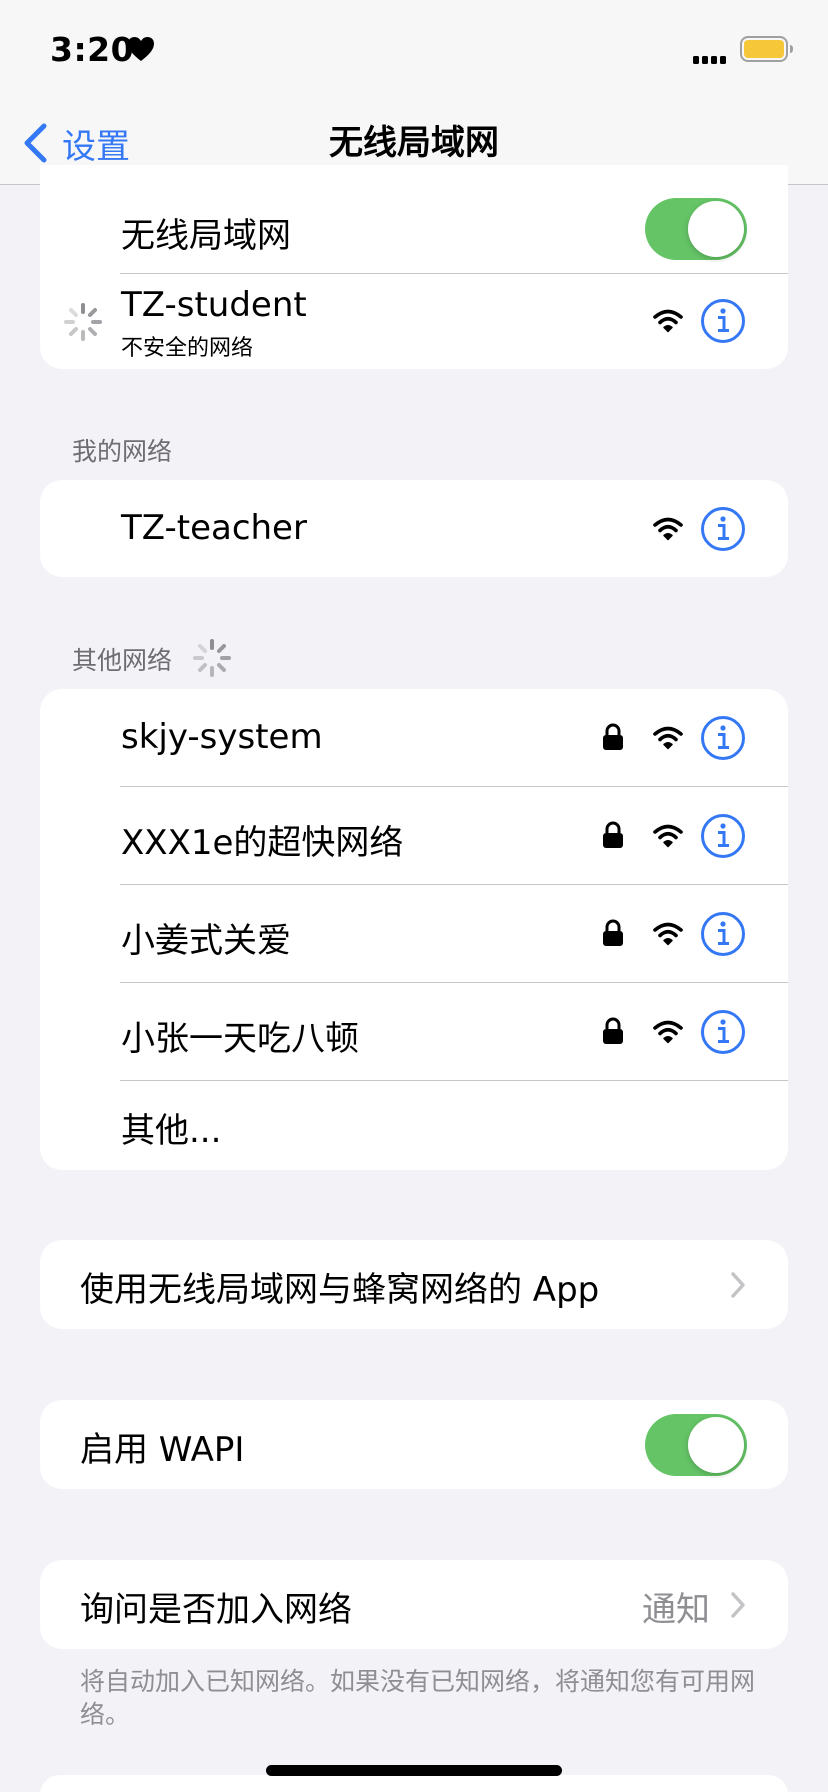 The image size is (828, 1792). I want to click on status-bar: 3:20, so click(414, 50).